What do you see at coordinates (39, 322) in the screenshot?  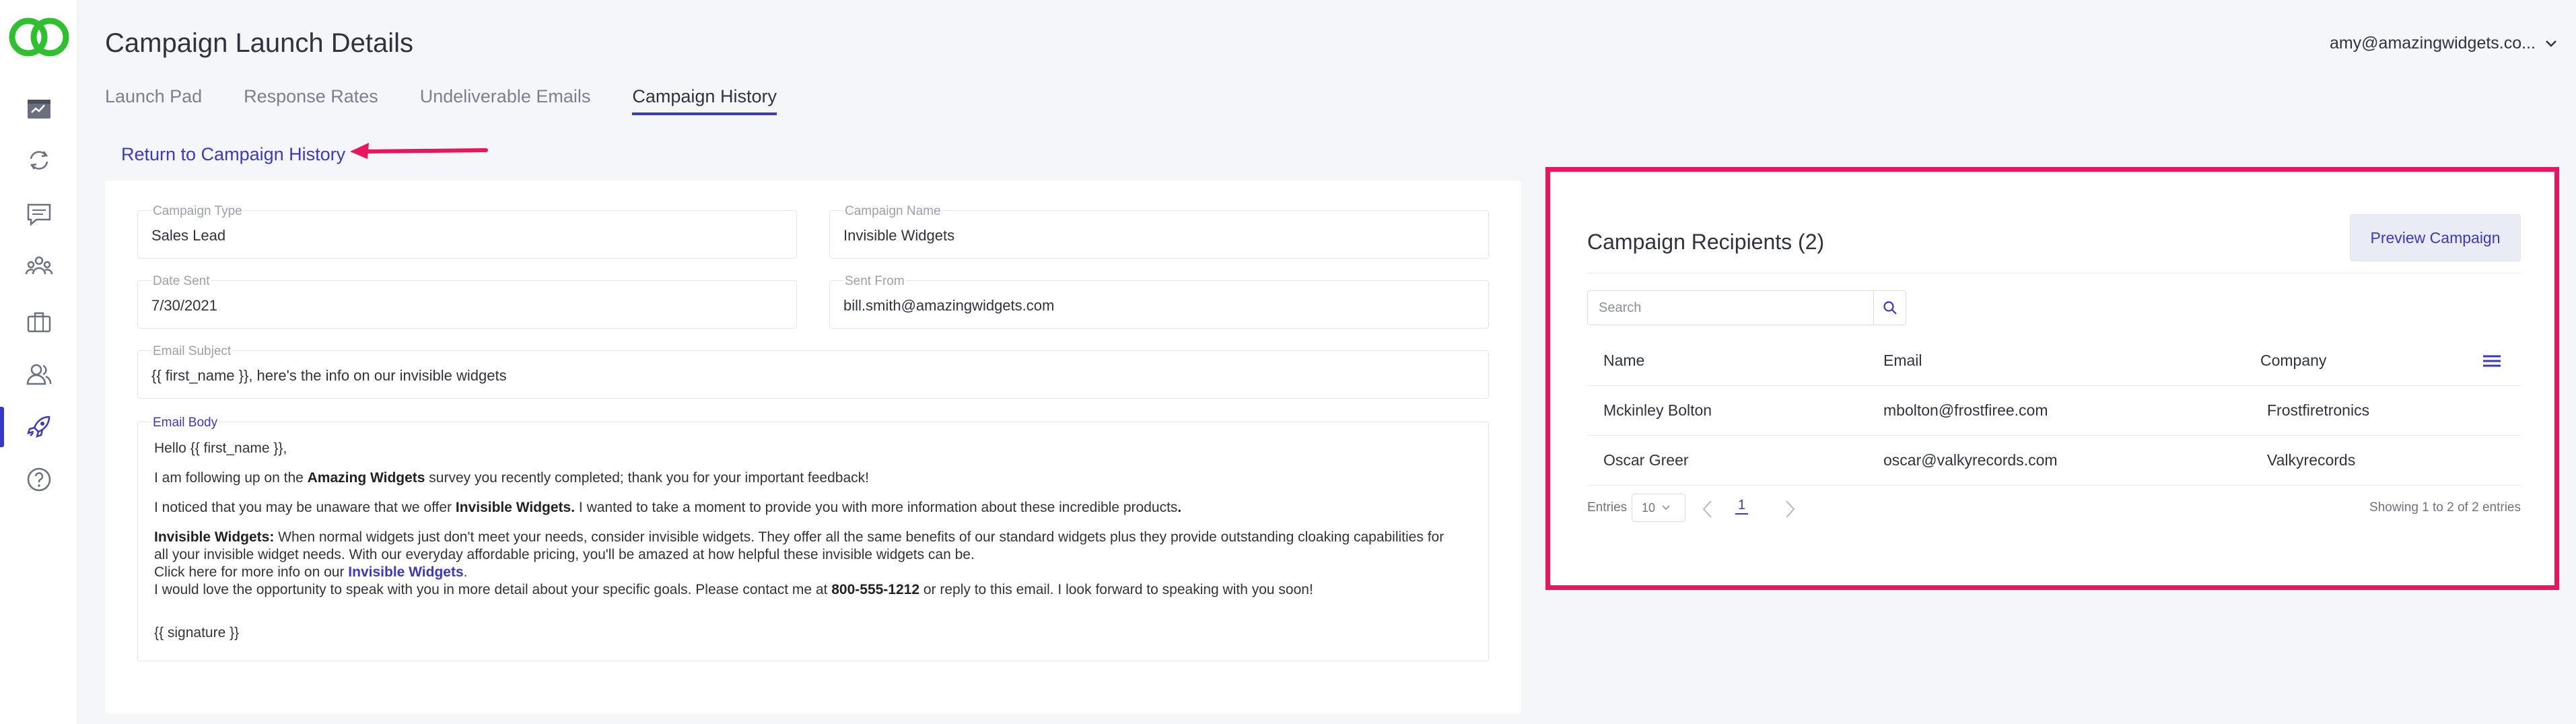 I see `nav-briefcase-icon` at bounding box center [39, 322].